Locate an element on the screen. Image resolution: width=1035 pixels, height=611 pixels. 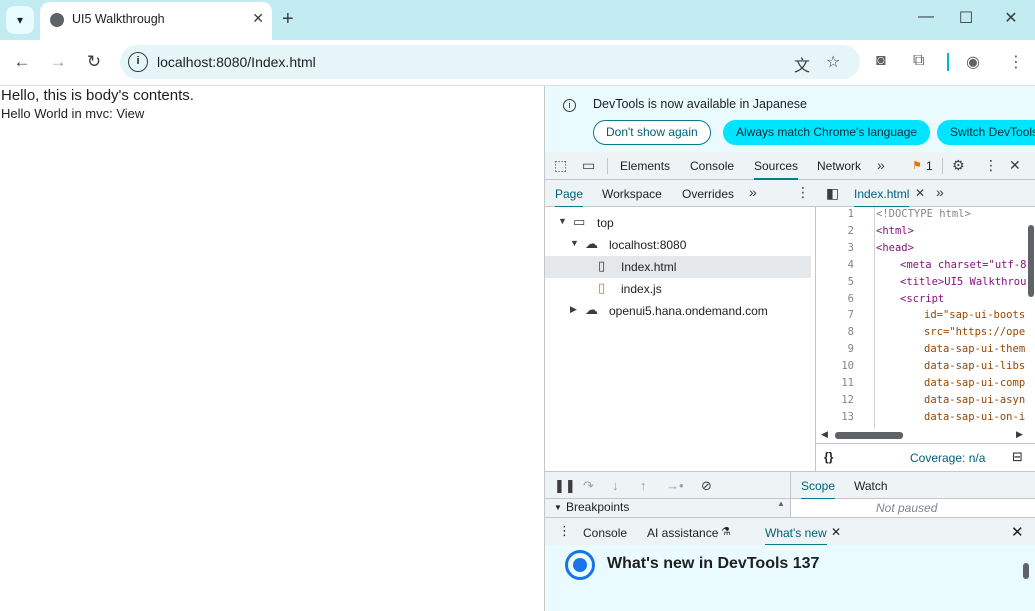
camera-icon: ◙ is located at coordinates (881, 61).